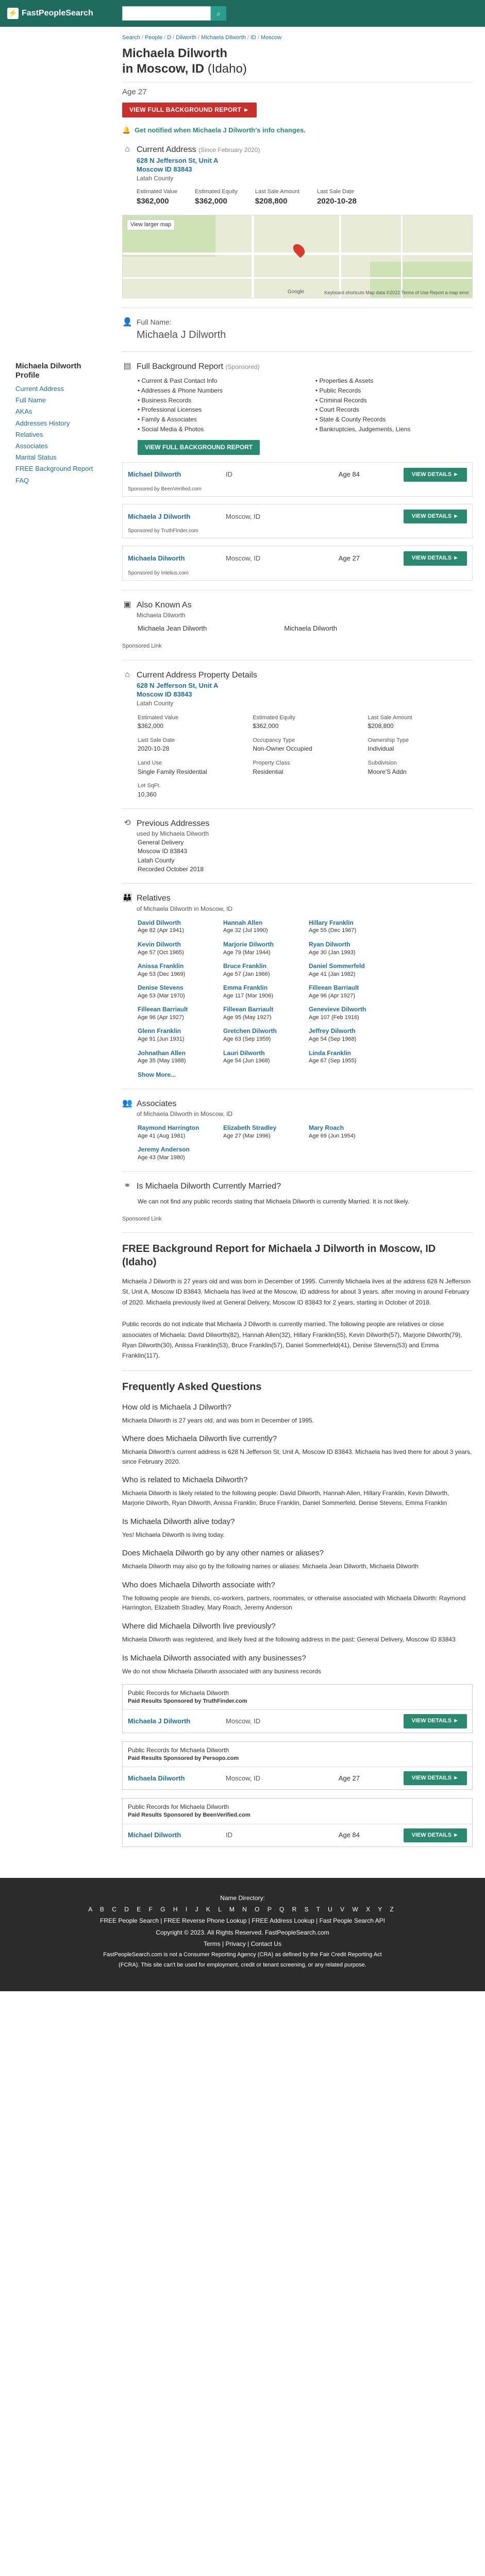  What do you see at coordinates (177, 1053) in the screenshot?
I see `relative-item-name: Johnathan Allen` at bounding box center [177, 1053].